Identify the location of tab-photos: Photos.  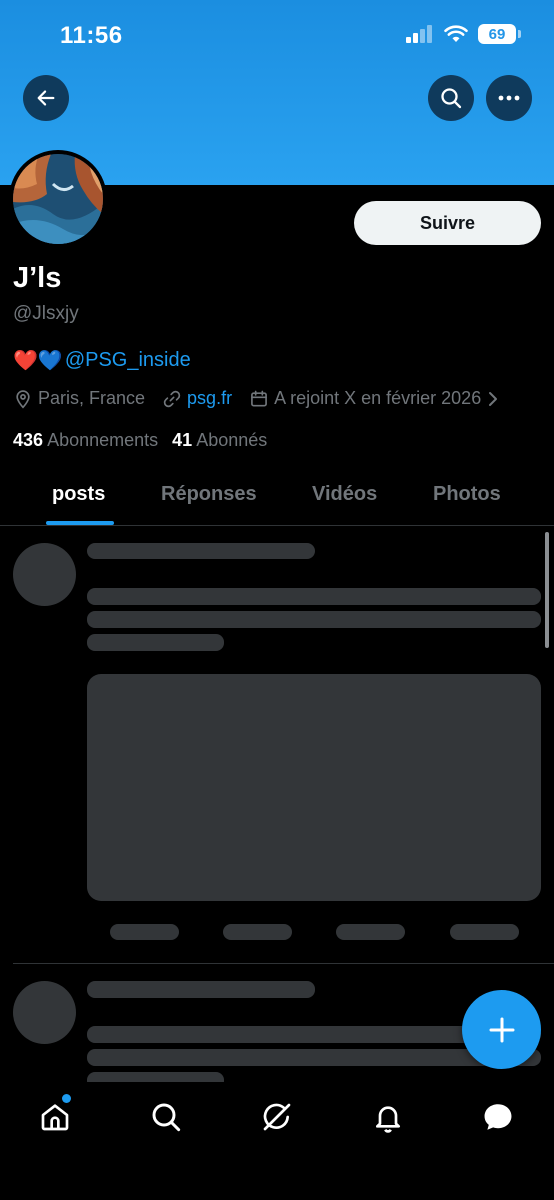
(467, 494).